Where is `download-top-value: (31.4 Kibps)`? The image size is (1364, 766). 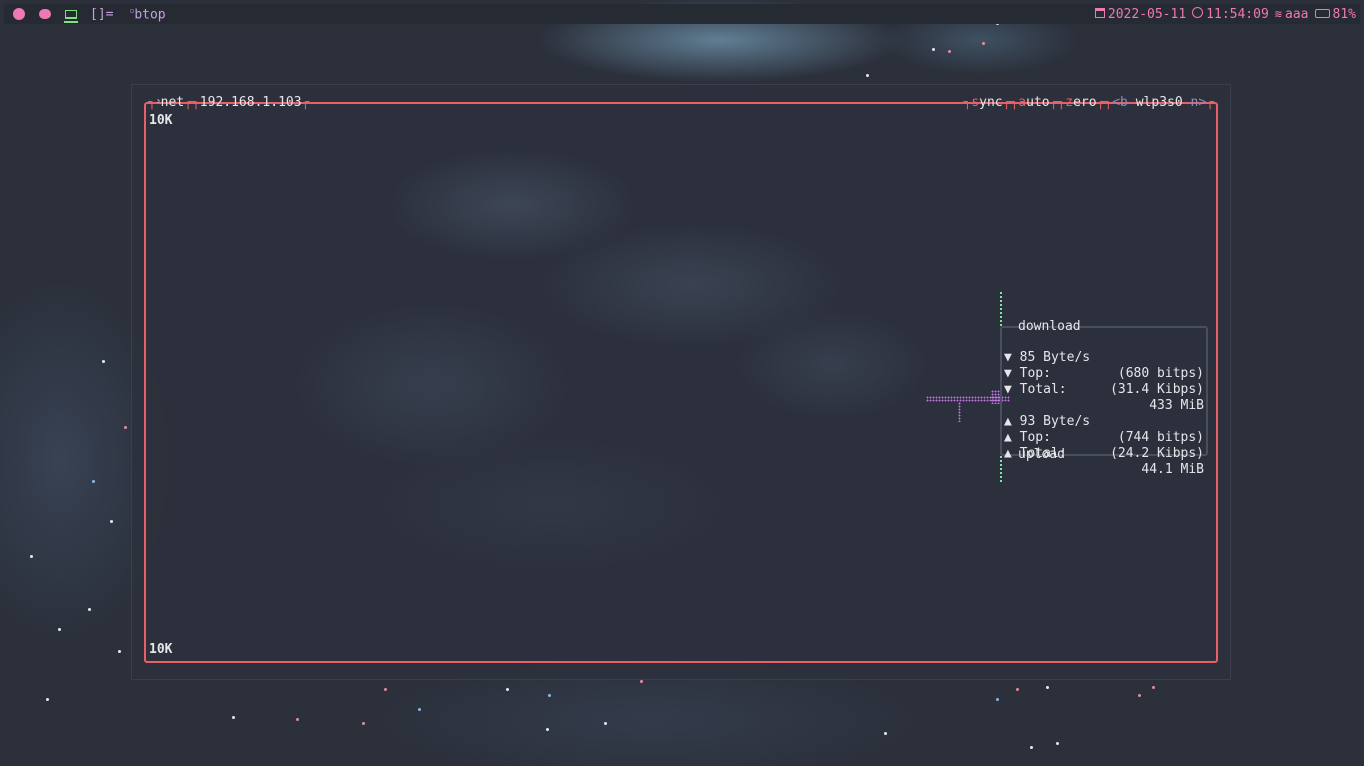
download-top-value: (31.4 Kibps) is located at coordinates (1157, 389).